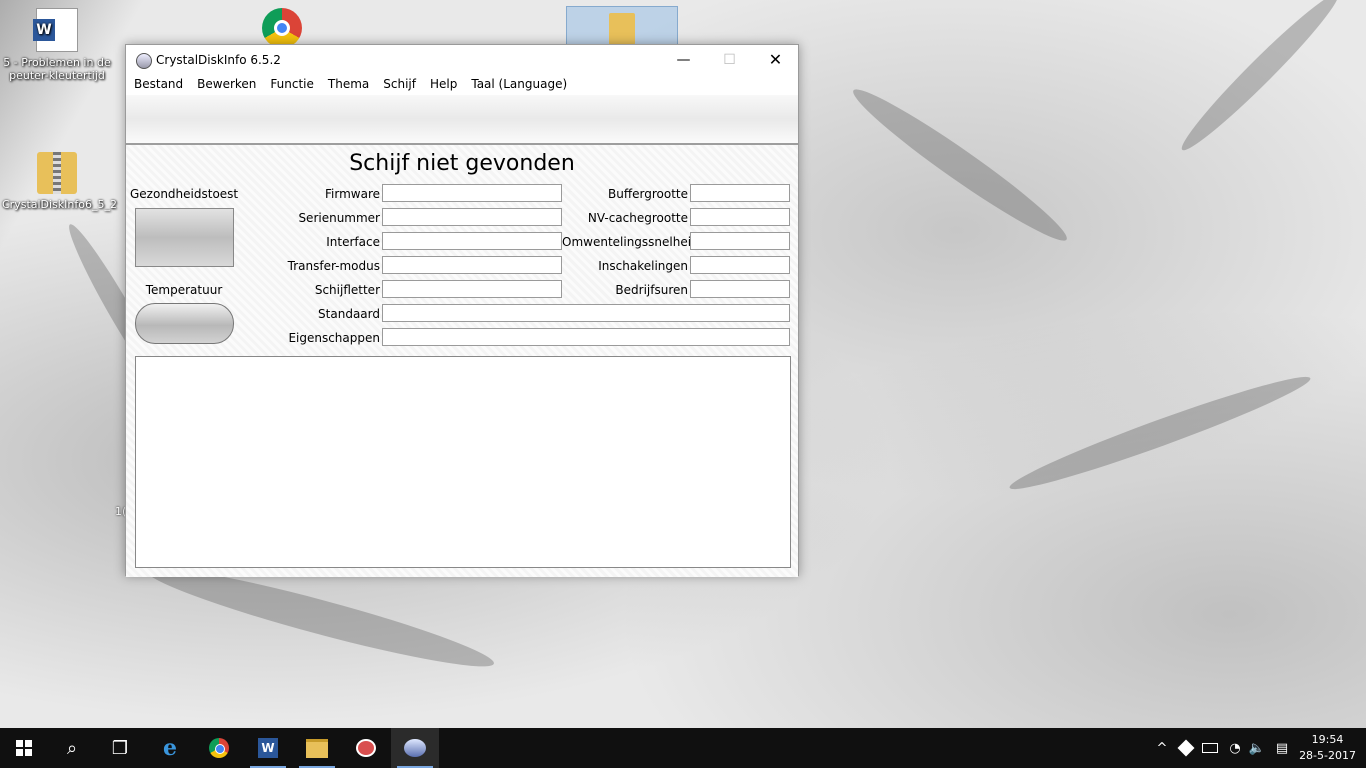 This screenshot has height=768, width=1366. What do you see at coordinates (740, 265) in the screenshot?
I see `power-on-count-field` at bounding box center [740, 265].